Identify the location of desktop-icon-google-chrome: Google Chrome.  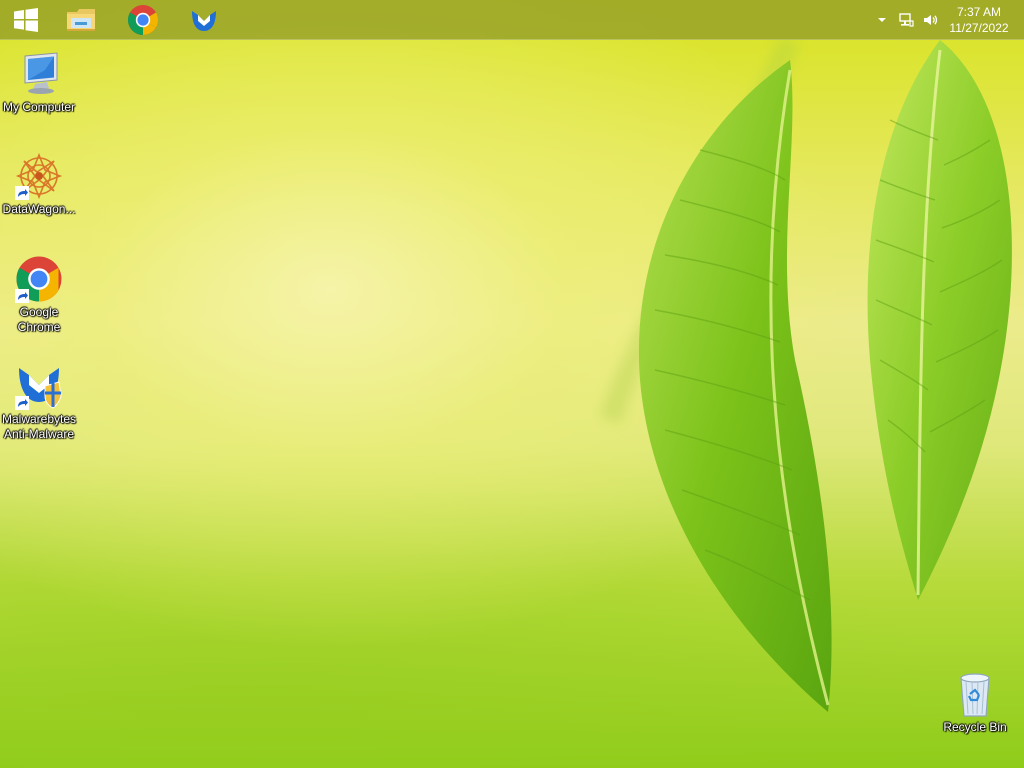
(39, 295).